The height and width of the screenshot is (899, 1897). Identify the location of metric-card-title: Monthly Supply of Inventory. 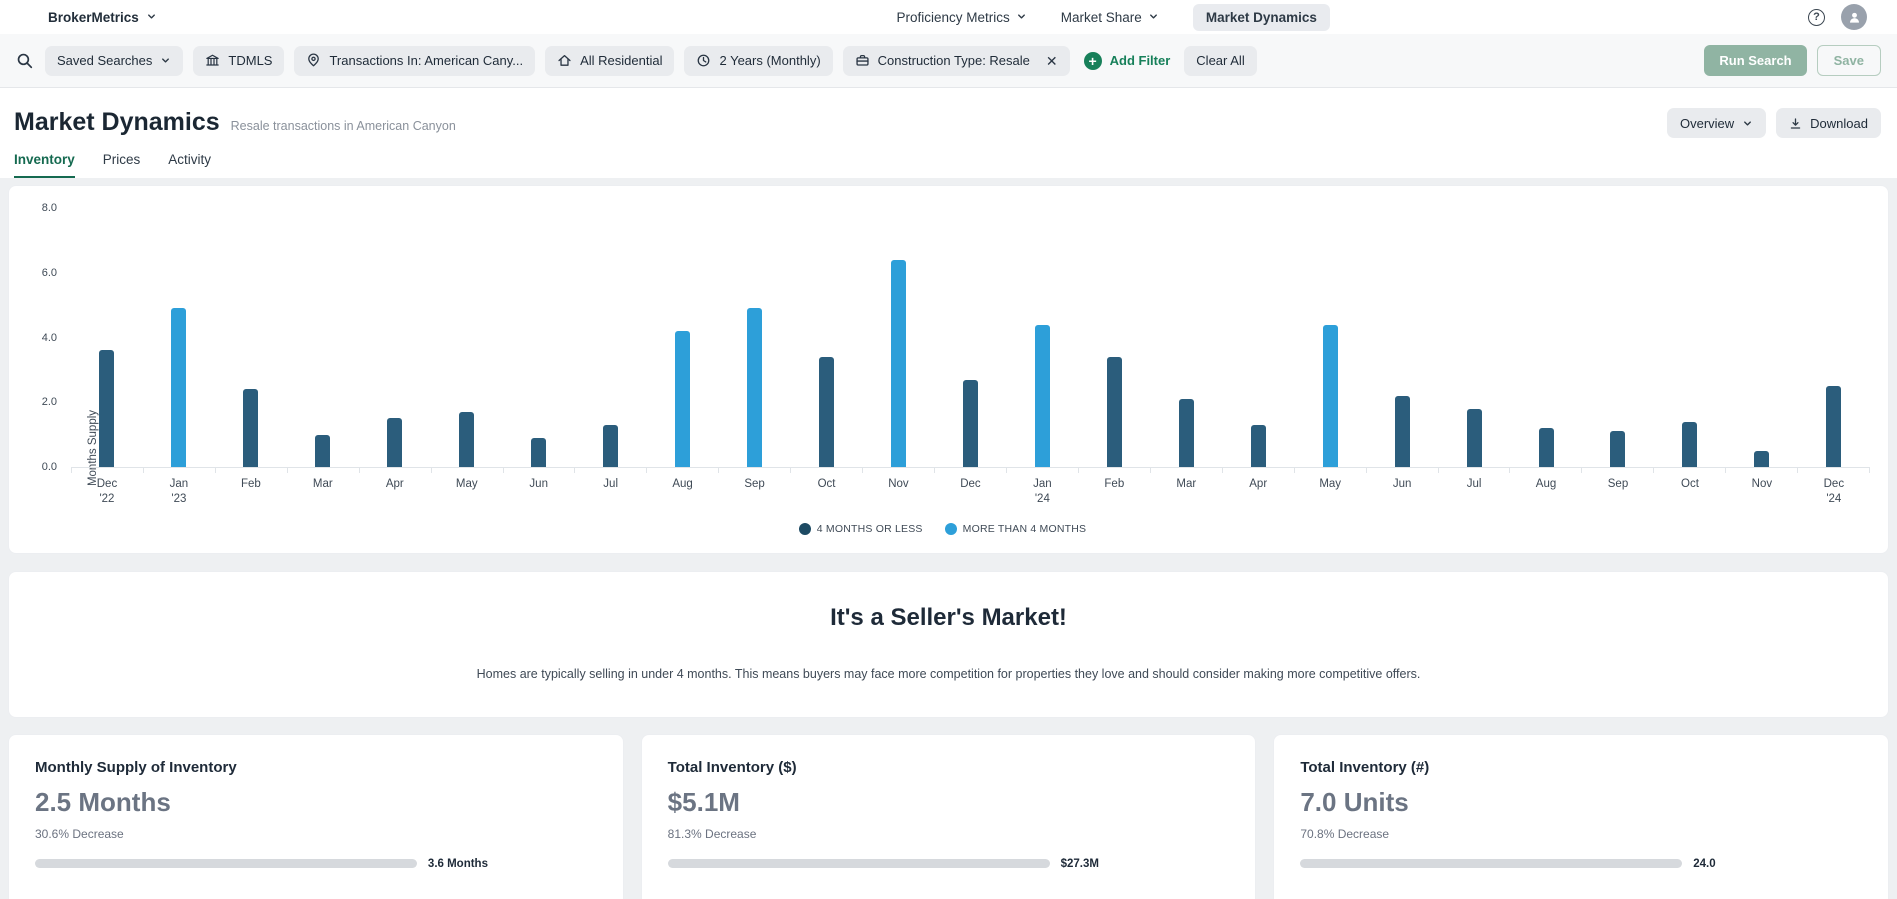
(136, 767).